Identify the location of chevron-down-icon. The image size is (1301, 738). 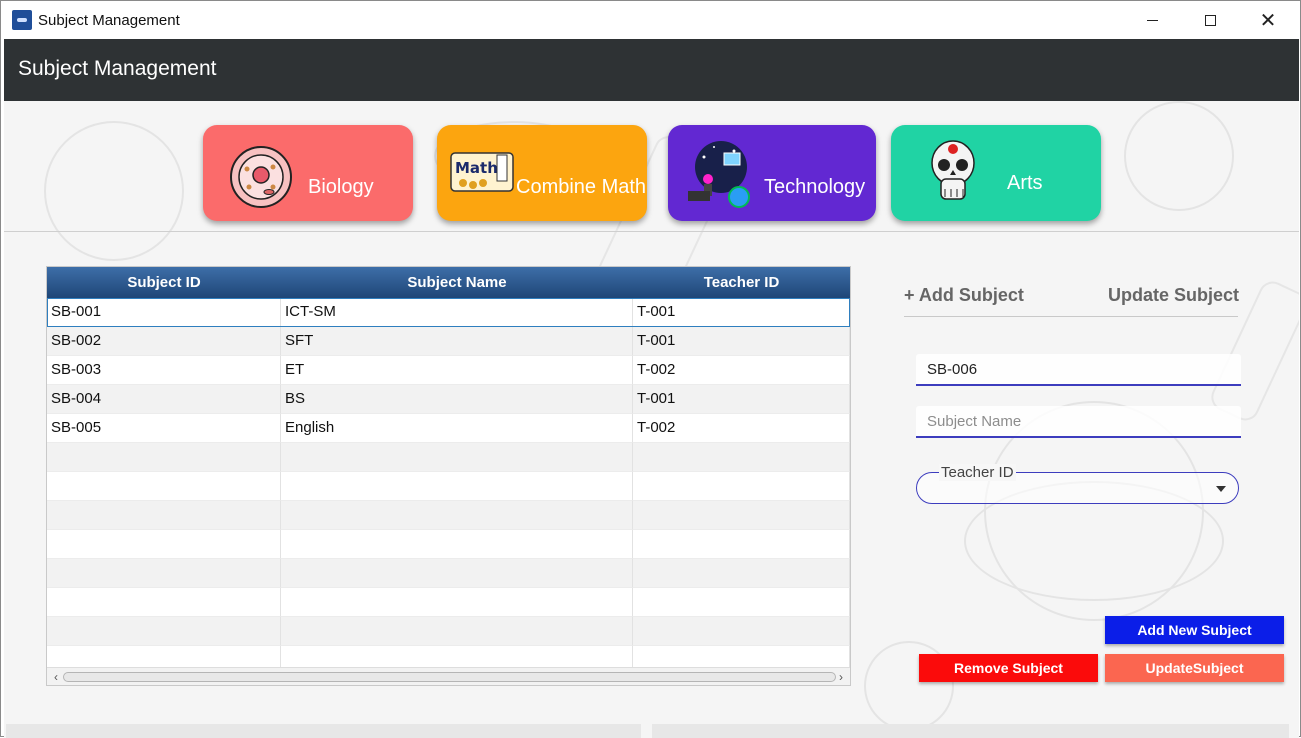
(1221, 489).